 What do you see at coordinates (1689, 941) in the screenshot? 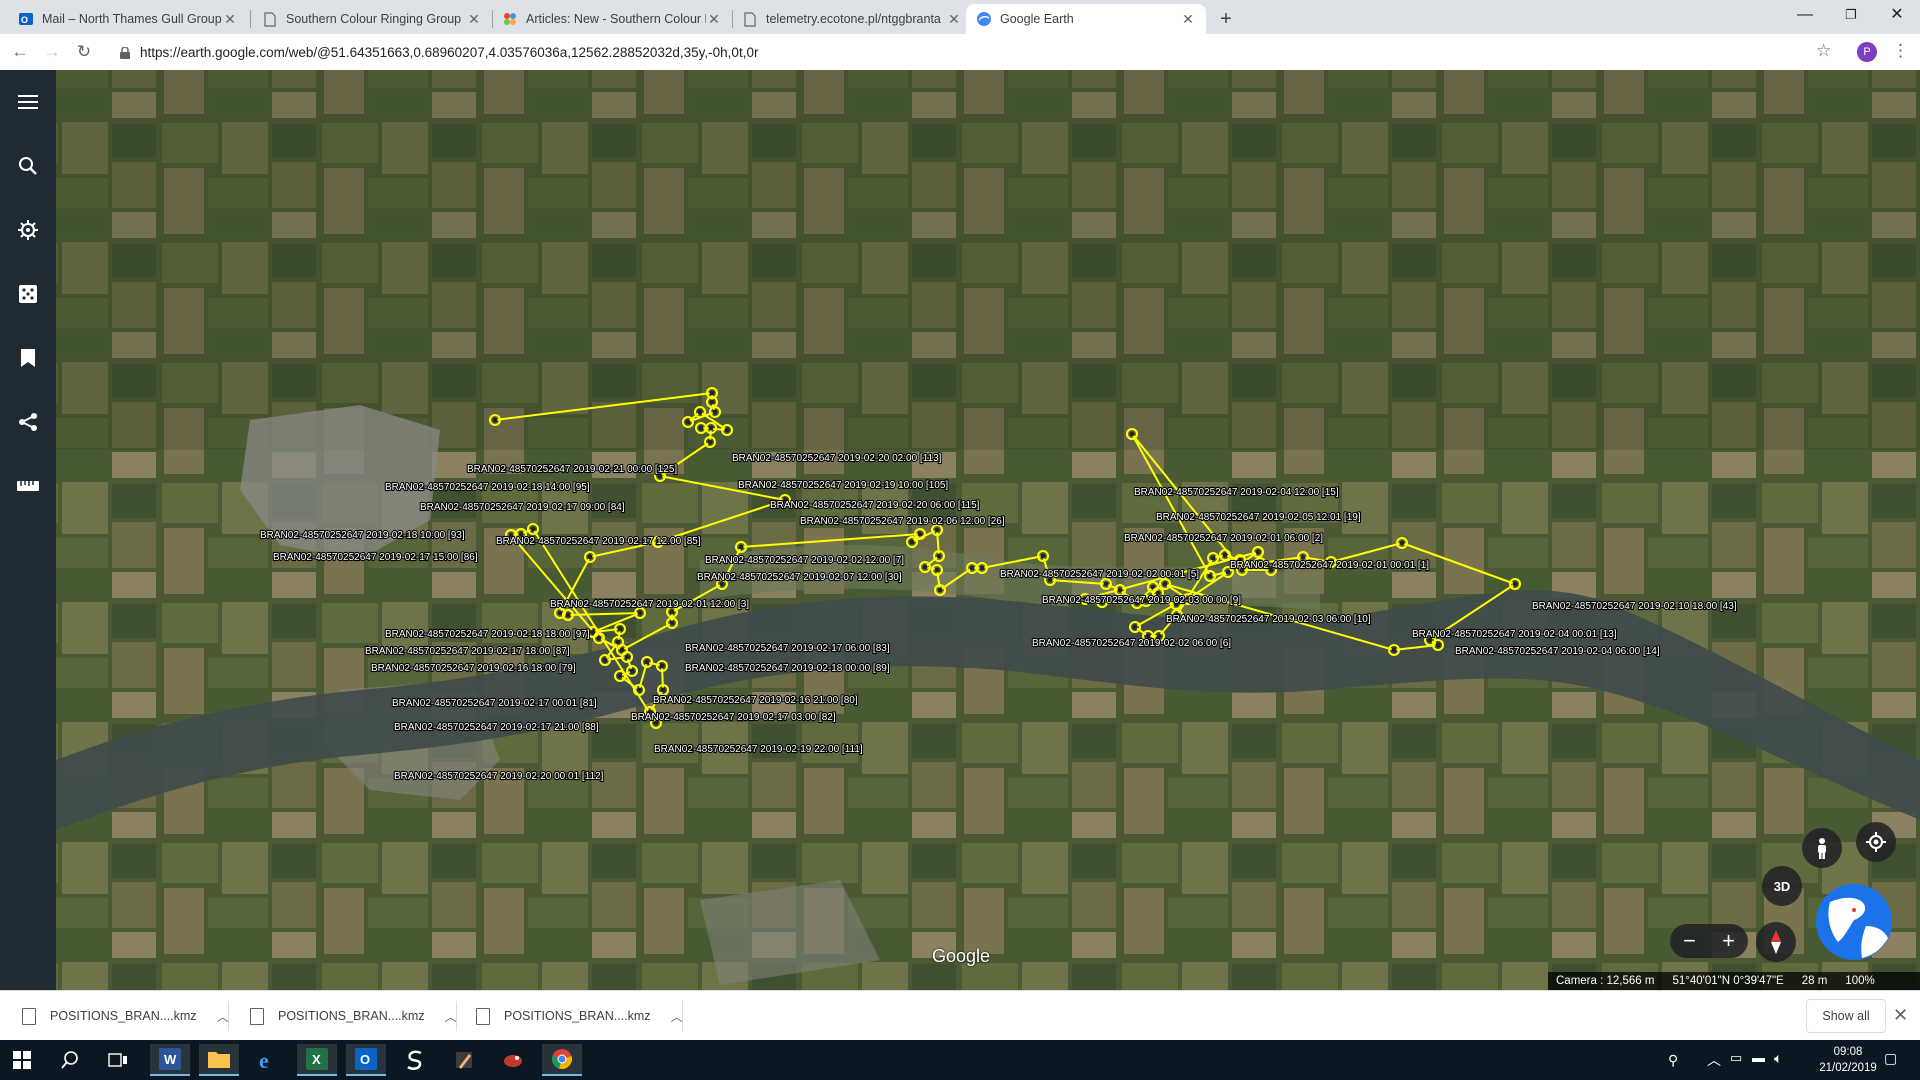
I see `zoom-out-button: −` at bounding box center [1689, 941].